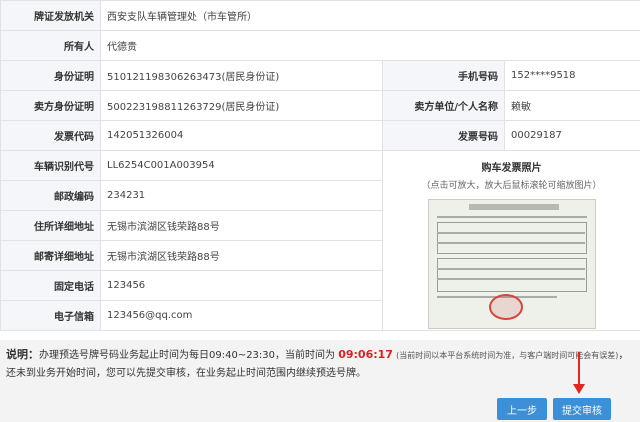  Describe the element at coordinates (579, 389) in the screenshot. I see `arrow-down-icon` at that location.